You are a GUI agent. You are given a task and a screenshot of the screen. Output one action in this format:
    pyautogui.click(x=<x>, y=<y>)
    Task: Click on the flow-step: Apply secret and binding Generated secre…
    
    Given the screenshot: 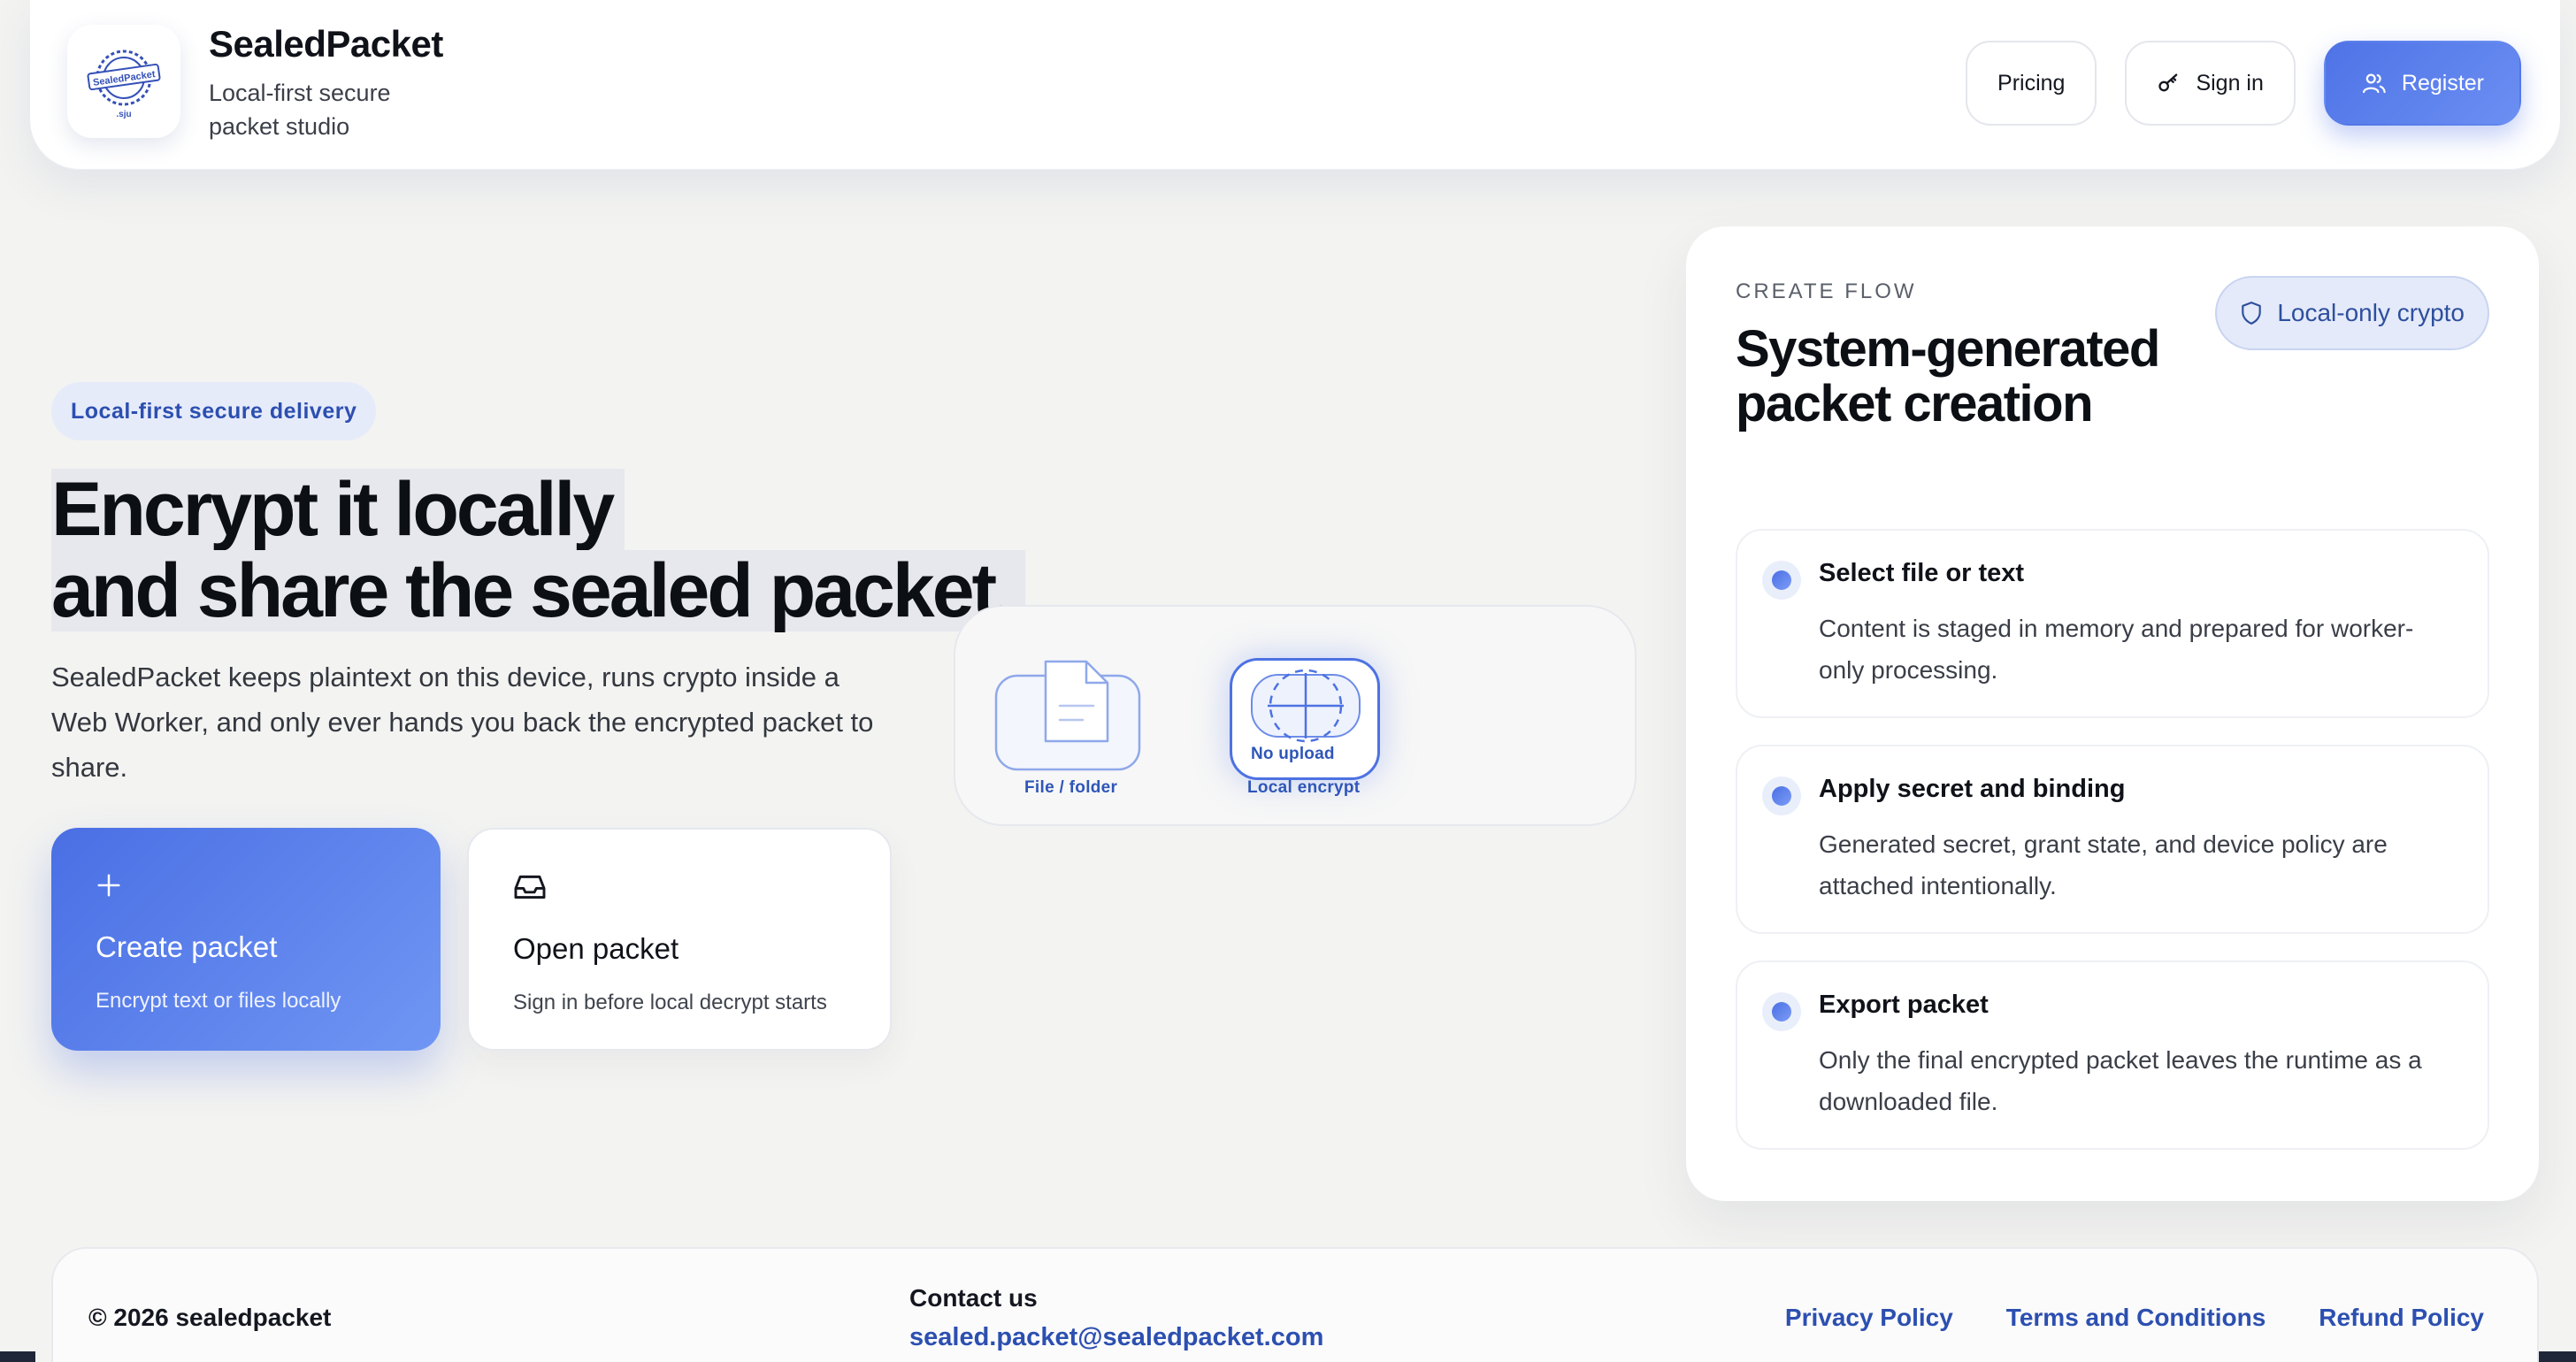 What is the action you would take?
    pyautogui.click(x=2112, y=839)
    